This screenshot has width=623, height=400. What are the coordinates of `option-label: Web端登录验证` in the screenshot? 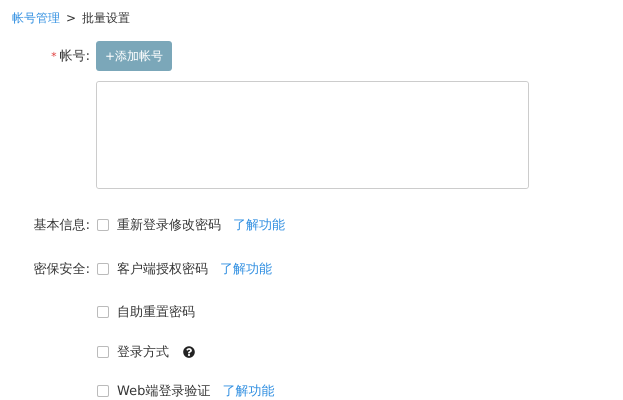 It's located at (163, 391).